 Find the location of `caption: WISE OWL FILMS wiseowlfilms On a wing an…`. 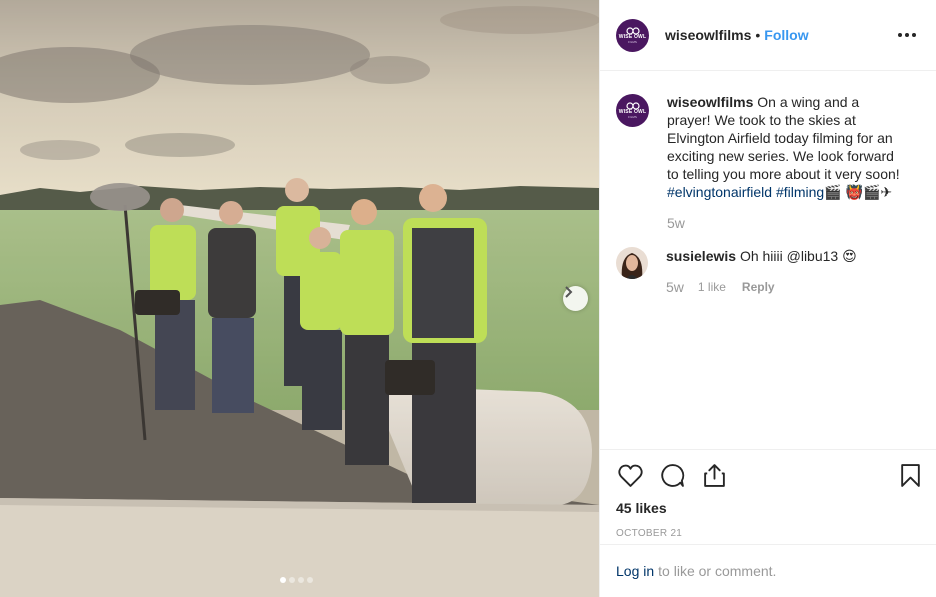

caption: WISE OWL FILMS wiseowlfilms On a wing an… is located at coordinates (768, 162).